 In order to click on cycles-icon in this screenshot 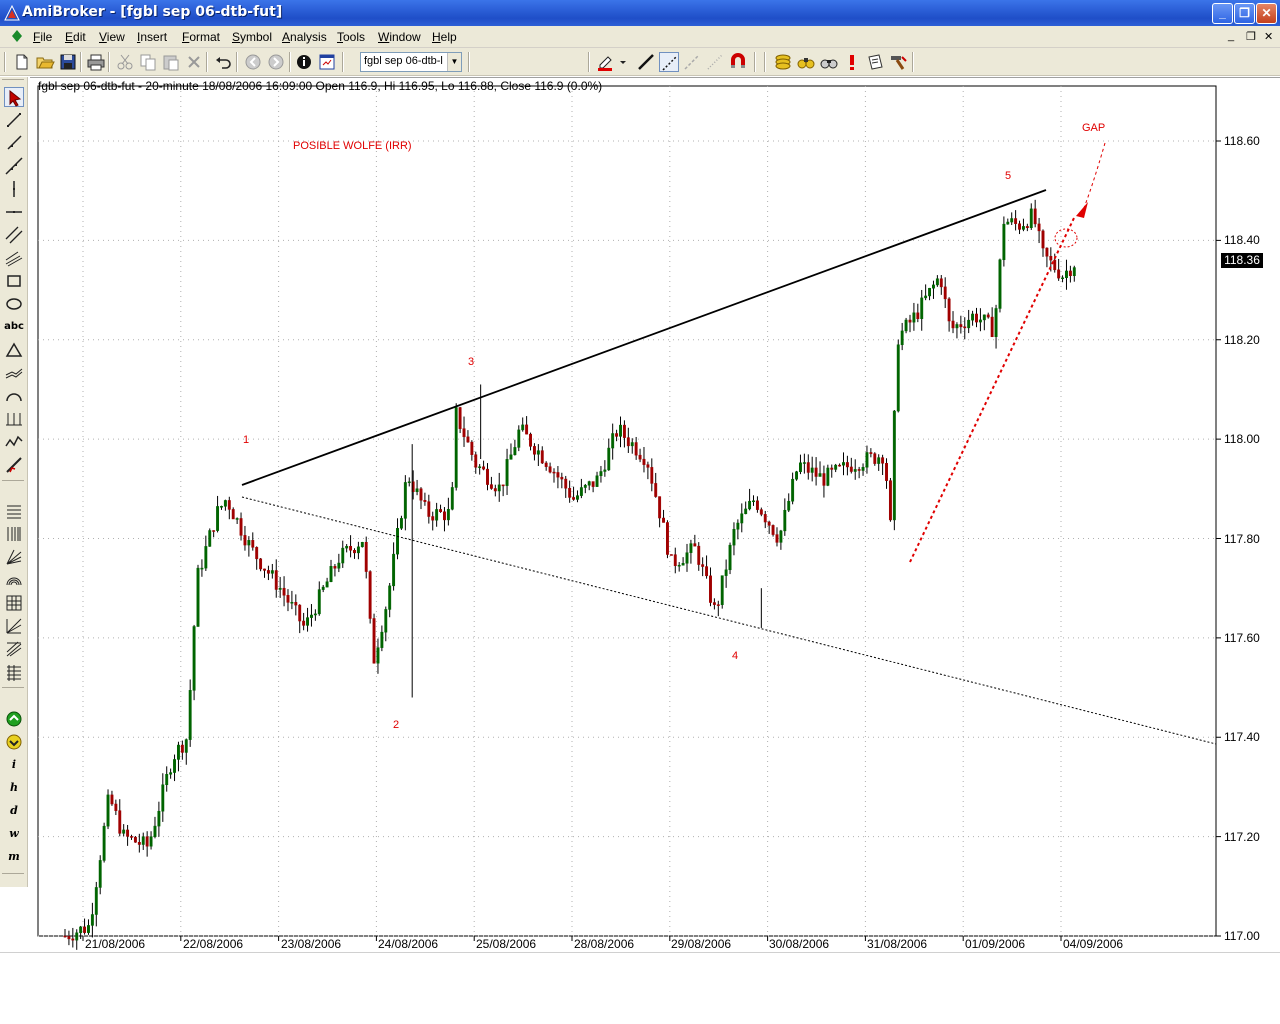, I will do `click(14, 419)`.